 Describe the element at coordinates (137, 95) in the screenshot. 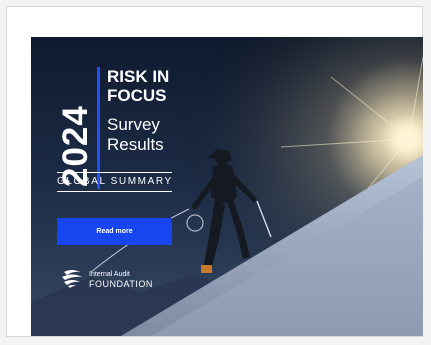

I see `title-bold-line-2: FOCUS` at that location.